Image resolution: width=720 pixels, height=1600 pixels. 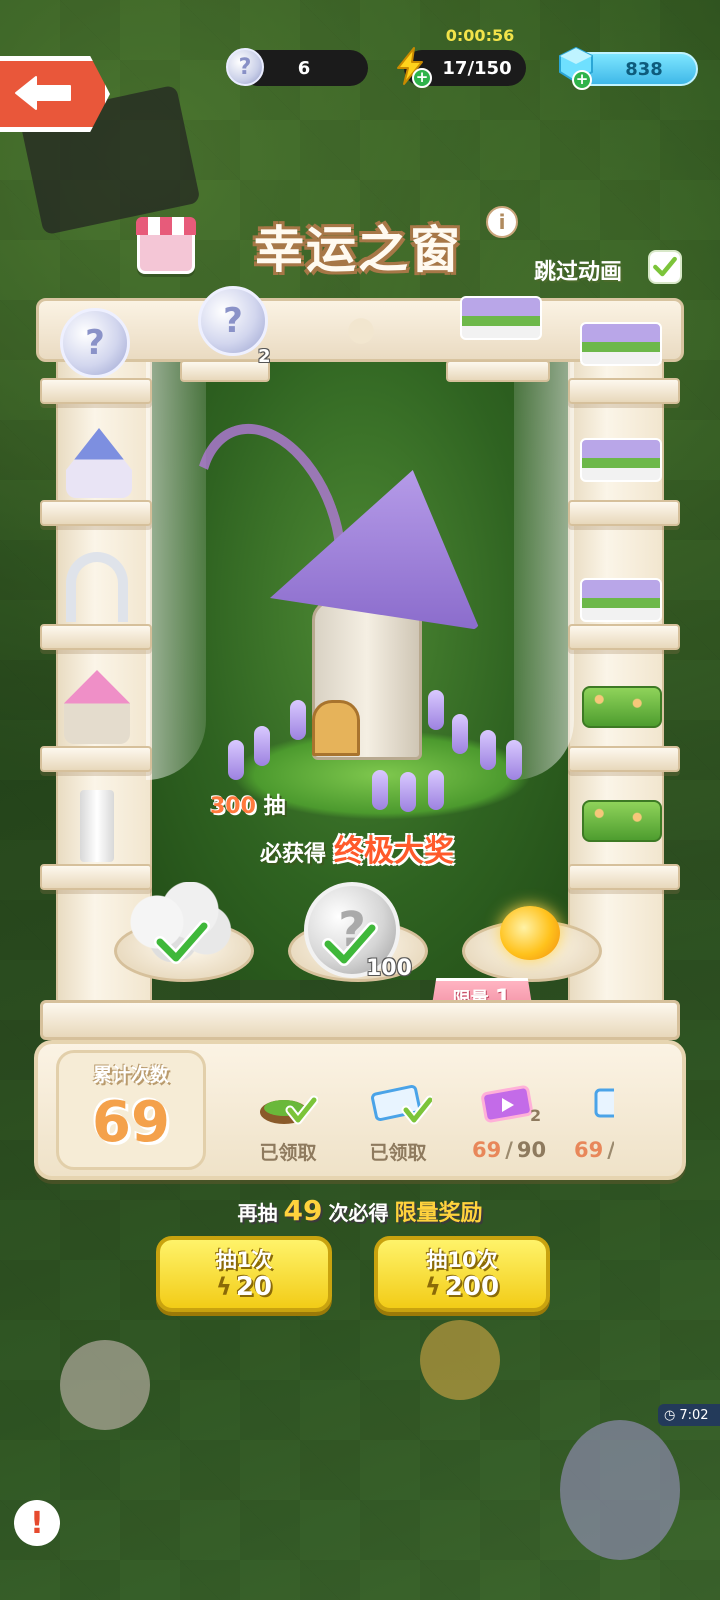 What do you see at coordinates (394, 851) in the screenshot?
I see `grand-prize-label: 终极大奖` at bounding box center [394, 851].